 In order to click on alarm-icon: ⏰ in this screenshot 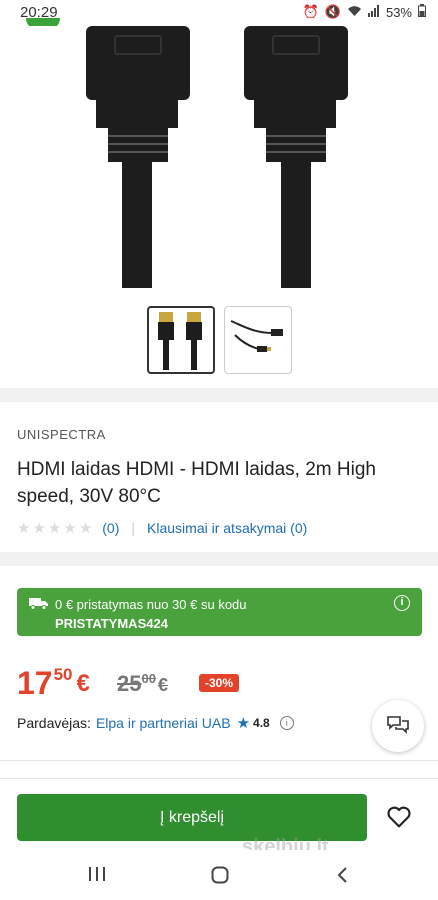, I will do `click(310, 11)`.